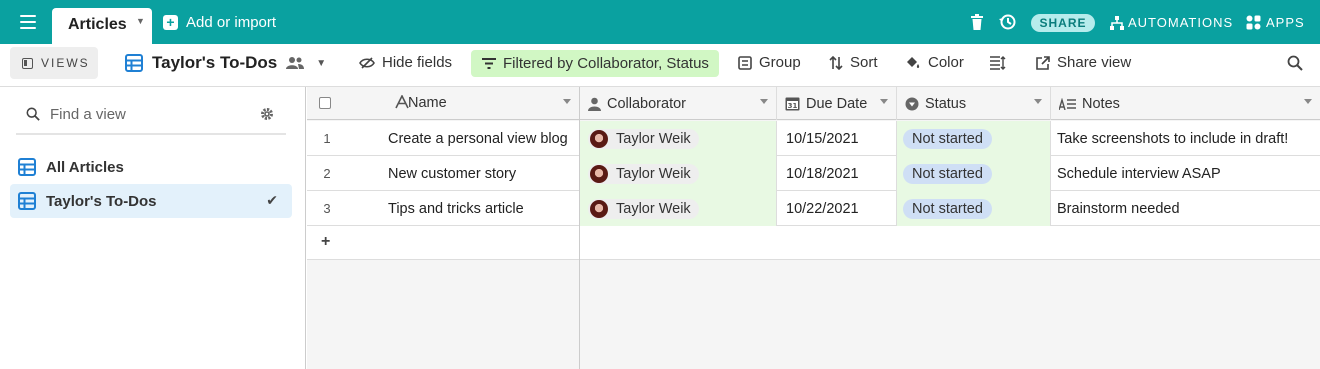 The width and height of the screenshot is (1320, 369). I want to click on color-button: Color, so click(934, 62).